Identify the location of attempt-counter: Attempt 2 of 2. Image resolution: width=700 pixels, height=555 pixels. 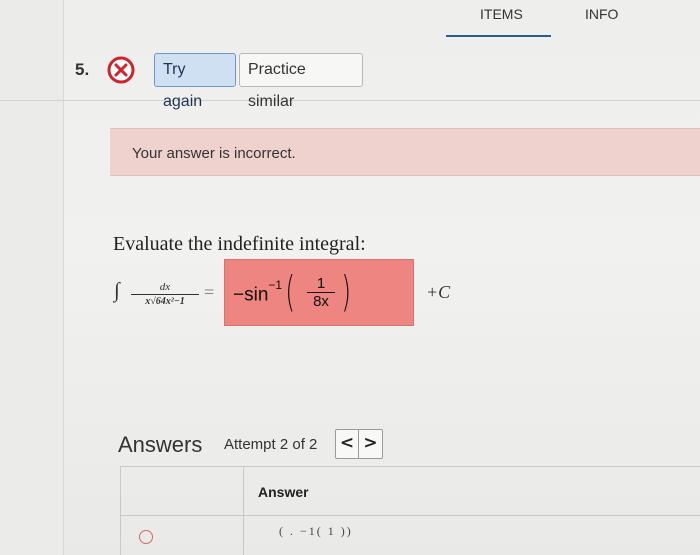
(271, 444).